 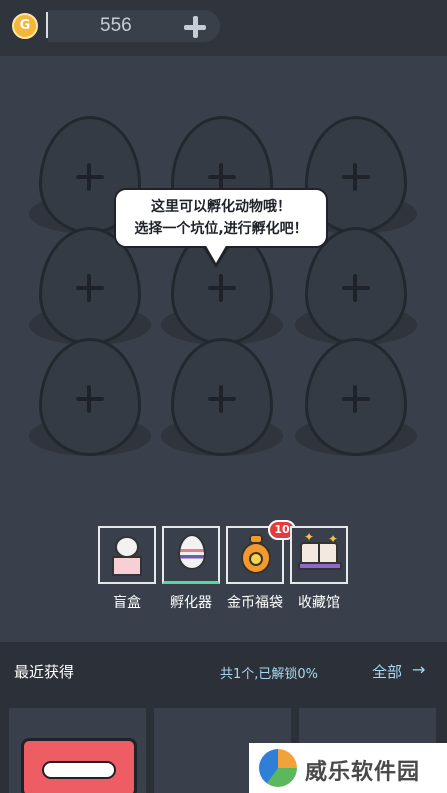 I want to click on bubble-line-2: 选择一个坑位,进行孵化吧！, so click(x=221, y=229).